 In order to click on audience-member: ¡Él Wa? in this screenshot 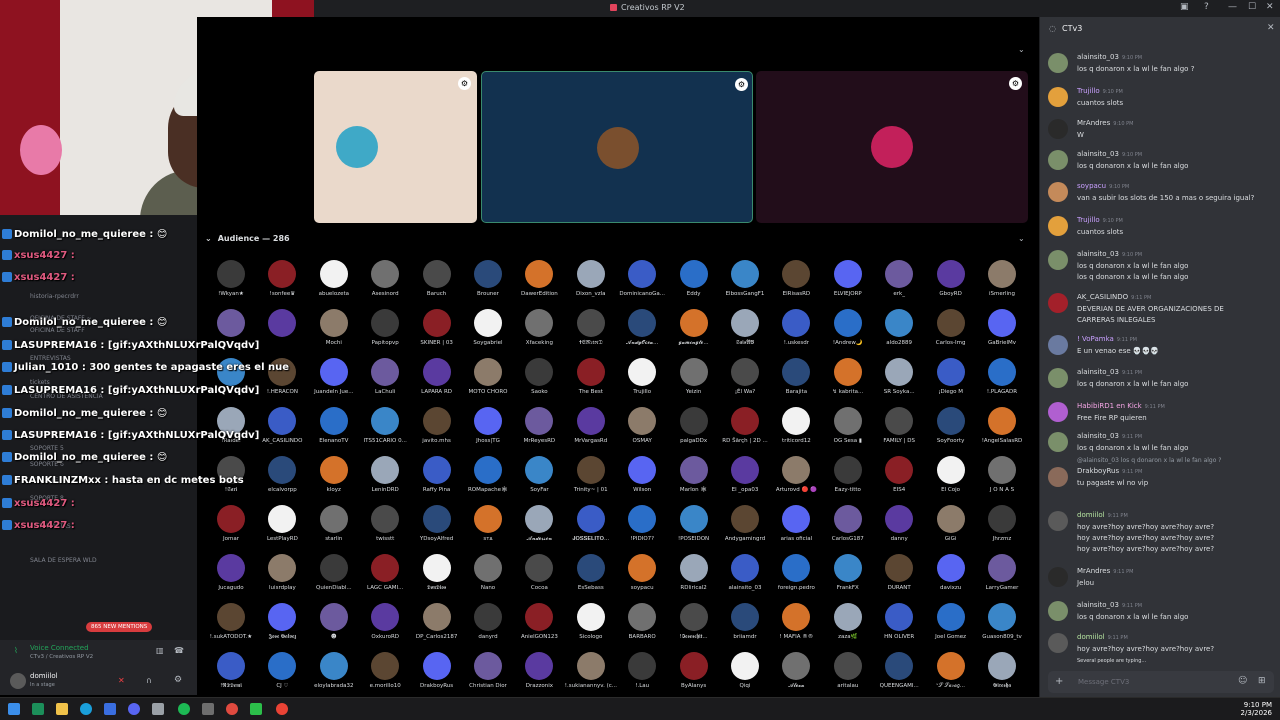, I will do `click(745, 377)`.